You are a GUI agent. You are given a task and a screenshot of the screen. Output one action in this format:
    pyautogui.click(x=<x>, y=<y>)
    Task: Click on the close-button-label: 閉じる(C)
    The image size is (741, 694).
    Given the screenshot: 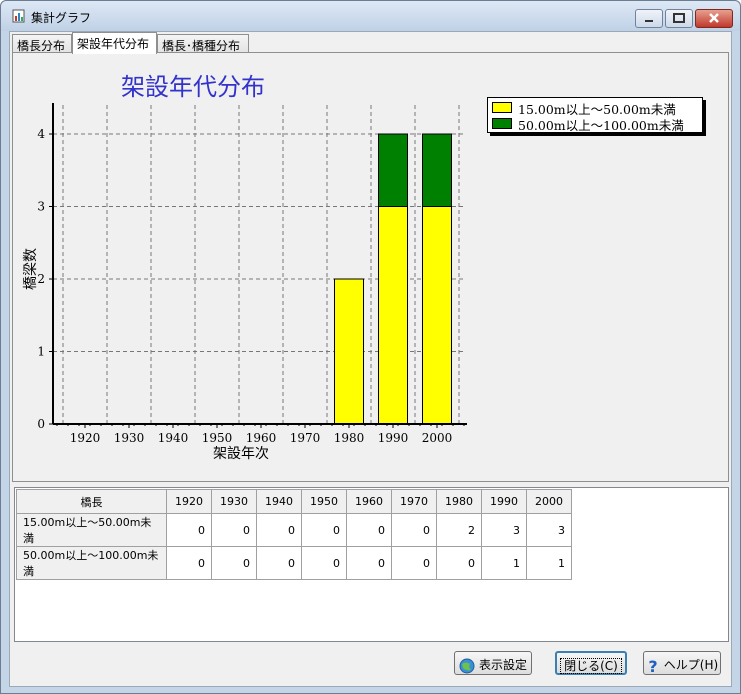 What is the action you would take?
    pyautogui.click(x=591, y=666)
    